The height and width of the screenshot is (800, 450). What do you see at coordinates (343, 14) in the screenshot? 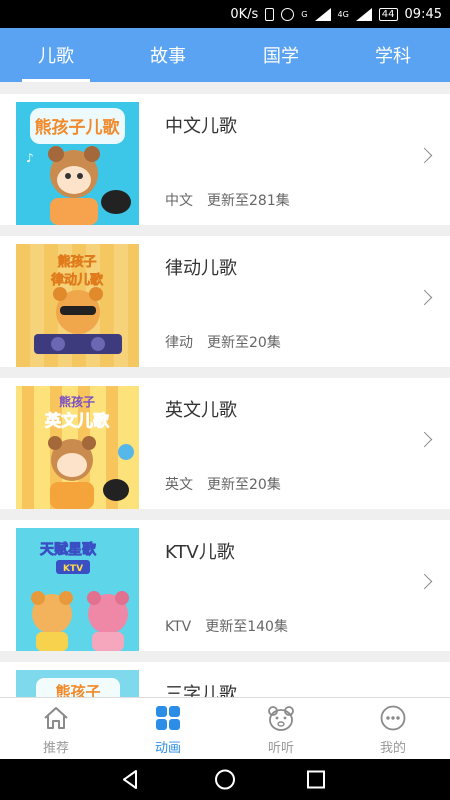
I see `network-type: 4G` at bounding box center [343, 14].